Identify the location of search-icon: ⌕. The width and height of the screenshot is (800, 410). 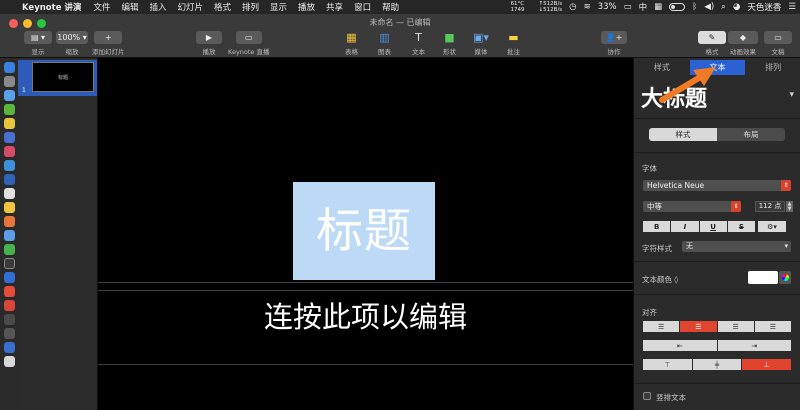
(723, 7).